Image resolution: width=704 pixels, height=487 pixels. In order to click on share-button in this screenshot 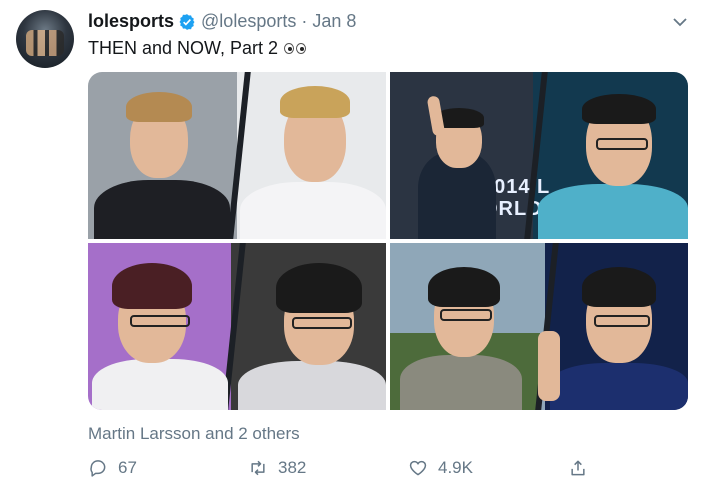, I will do `click(583, 468)`.